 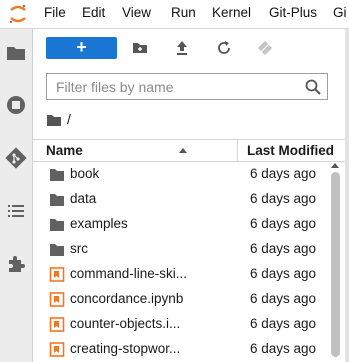 I want to click on filter-files-input, so click(x=172, y=86).